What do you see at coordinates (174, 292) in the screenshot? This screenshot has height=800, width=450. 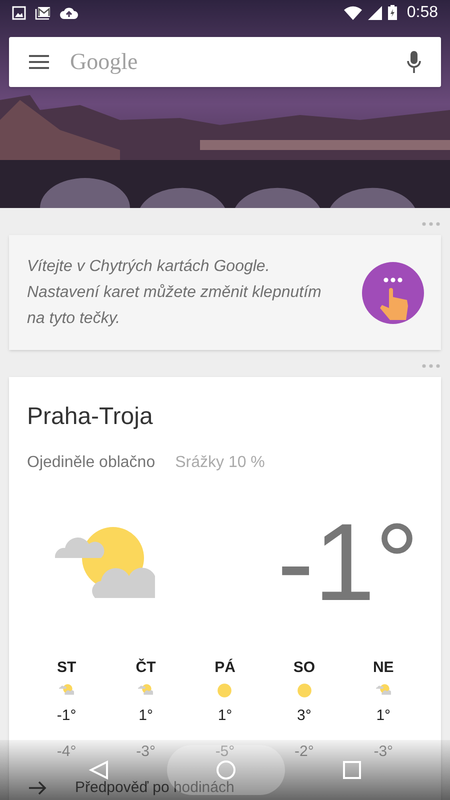 I see `welcome-message: Vítejte v Chytrých kartách Google. Nastavení karet můžete změnit klepnutím na tyto tečky.` at bounding box center [174, 292].